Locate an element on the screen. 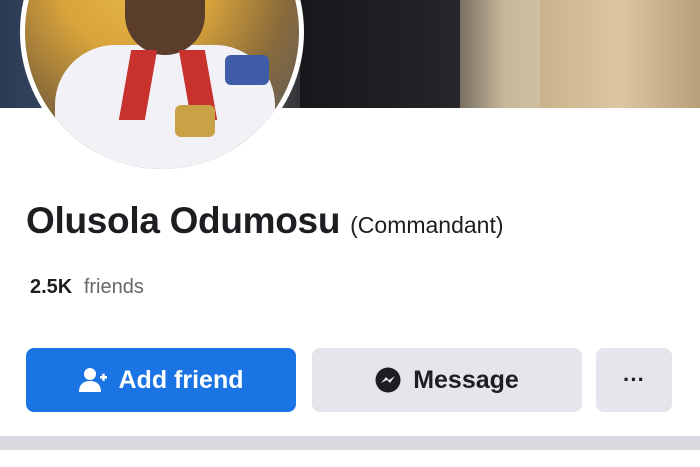 The image size is (700, 467). message-button: Message is located at coordinates (447, 380).